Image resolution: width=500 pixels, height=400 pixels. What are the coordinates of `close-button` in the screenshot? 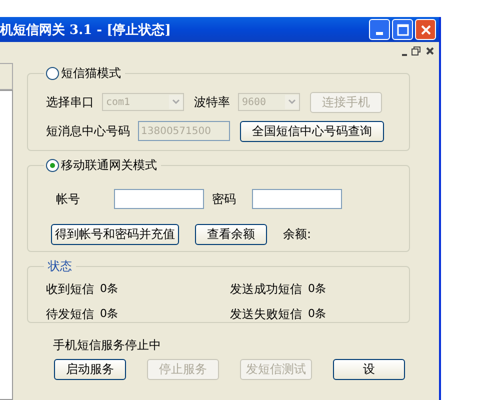 It's located at (425, 29).